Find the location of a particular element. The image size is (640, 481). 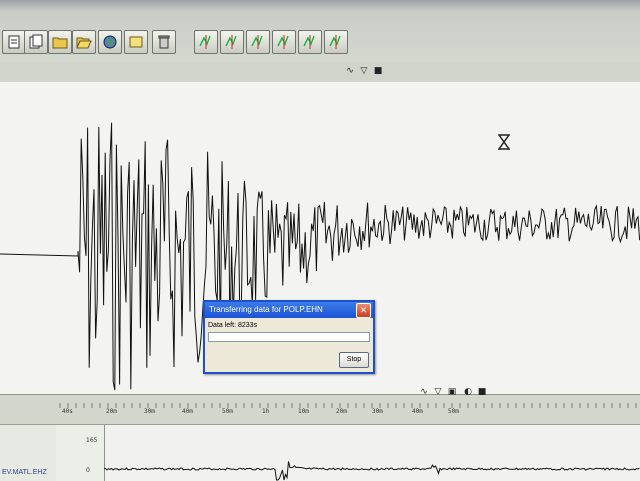

pick-fifth-icon is located at coordinates (309, 42).